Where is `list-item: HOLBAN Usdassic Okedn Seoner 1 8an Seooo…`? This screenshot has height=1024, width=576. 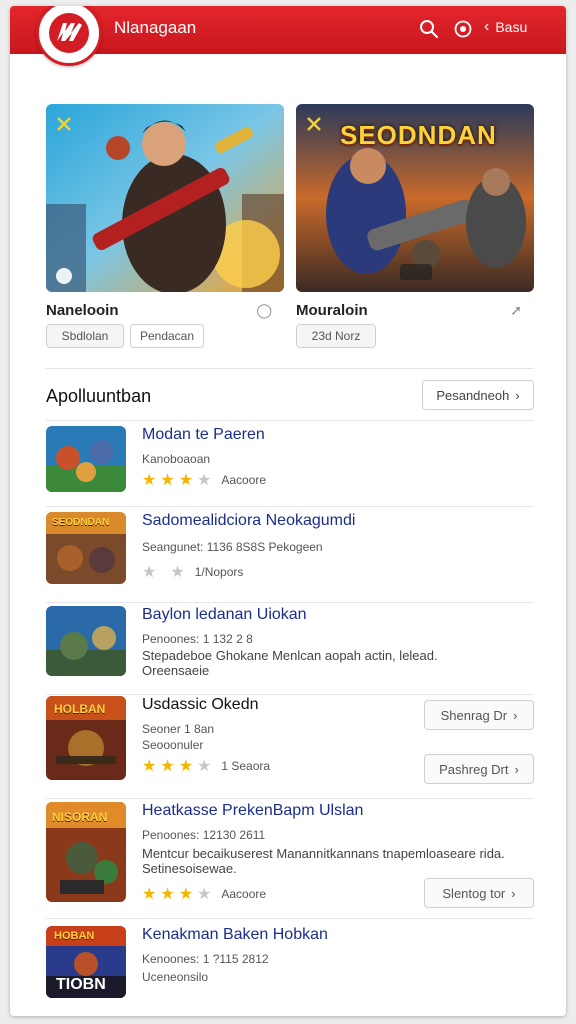 list-item: HOLBAN Usdassic Okedn Seoner 1 8an Seooo… is located at coordinates (290, 744).